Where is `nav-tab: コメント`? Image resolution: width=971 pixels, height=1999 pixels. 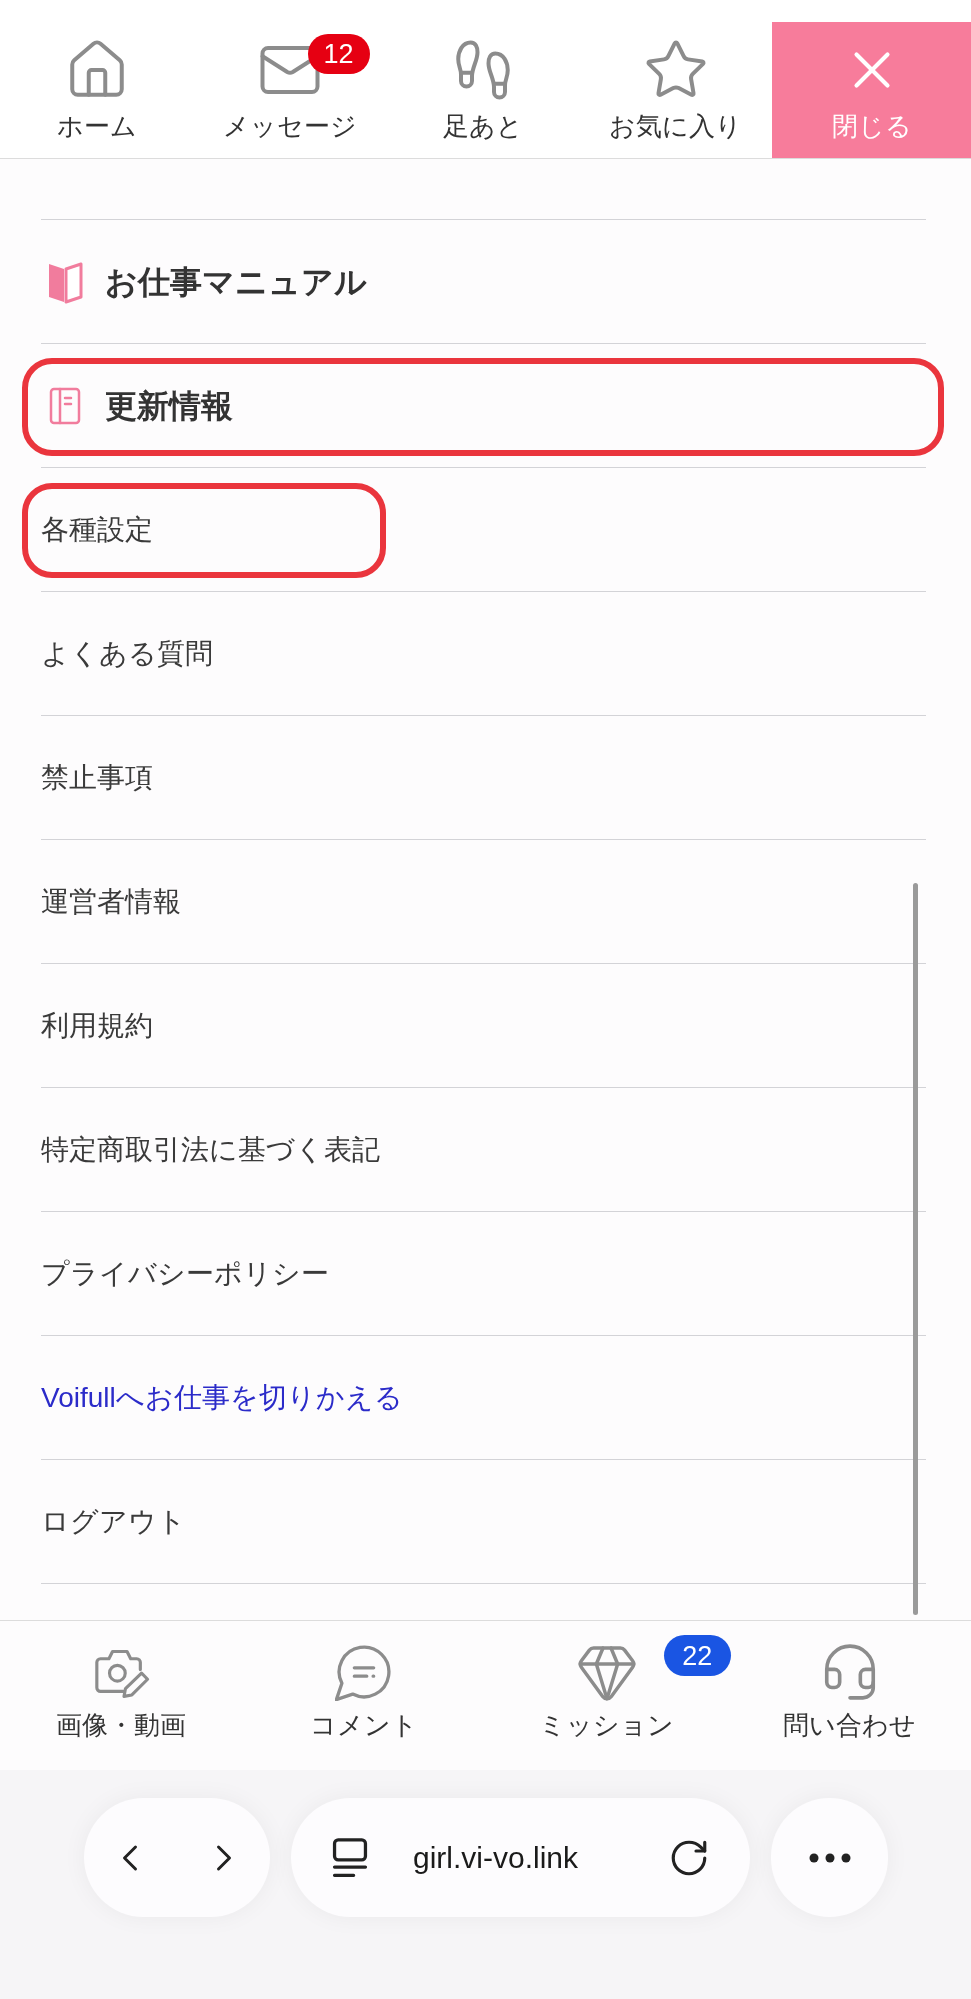
nav-tab: コメント is located at coordinates (364, 1695).